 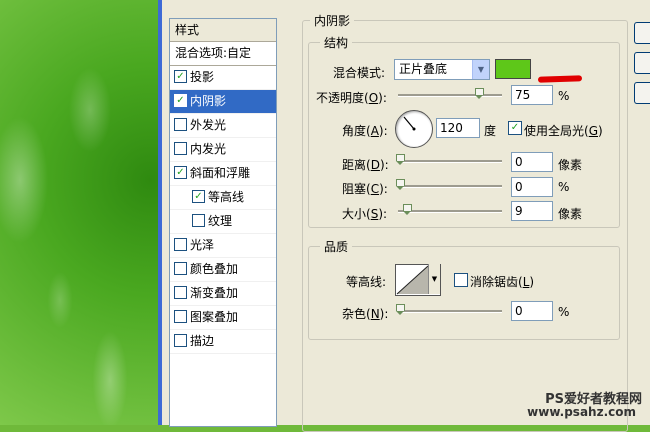 What do you see at coordinates (450, 161) in the screenshot?
I see `distance-slider-track` at bounding box center [450, 161].